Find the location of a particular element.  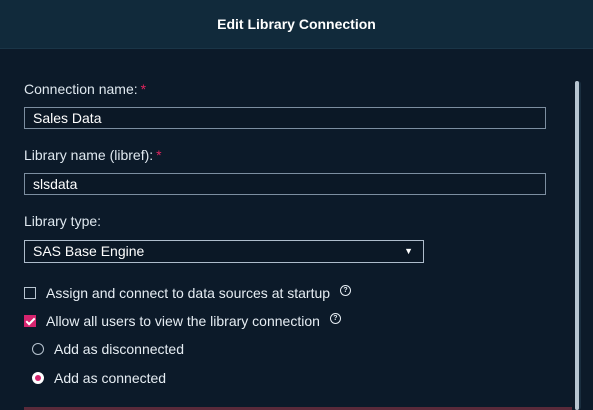

add-as-connected-option: Add as connected is located at coordinates (99, 378).